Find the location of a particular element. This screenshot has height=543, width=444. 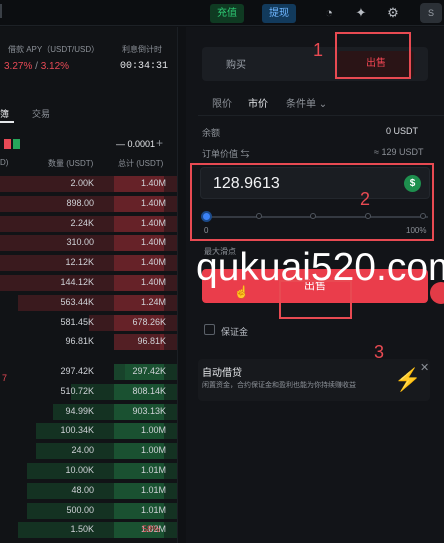

ask-row: 310.00 1.40M is located at coordinates (88, 243).